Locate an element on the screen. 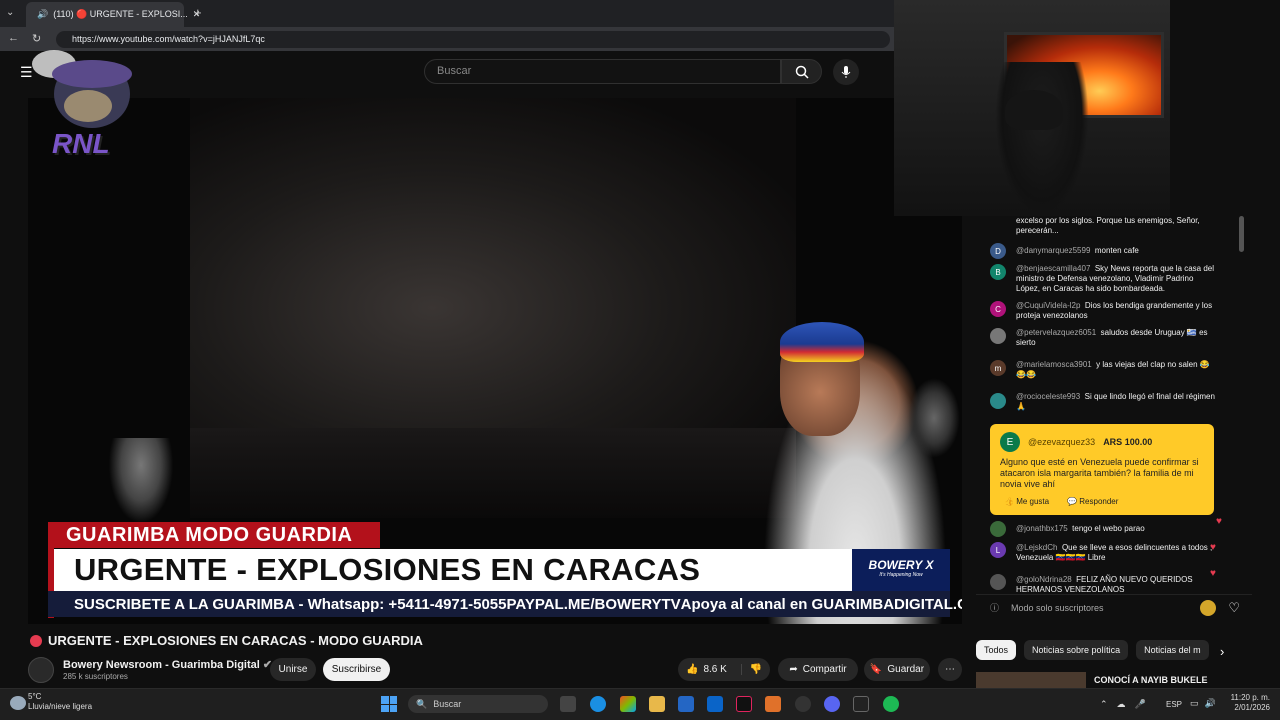 This screenshot has height=720, width=1280. streamer-microphone is located at coordinates (934, 418).